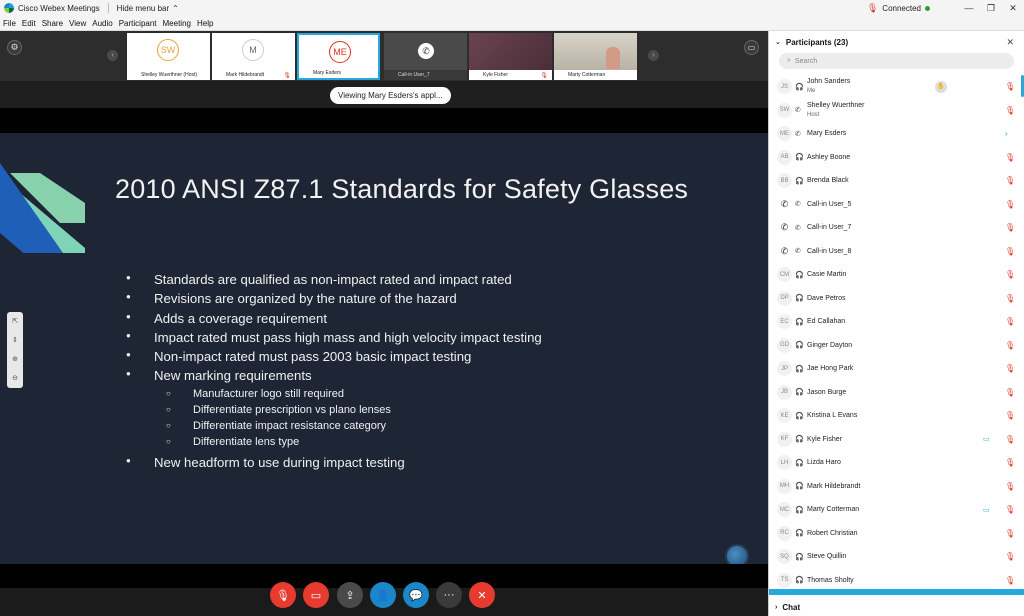 The width and height of the screenshot is (1024, 616). I want to click on video-tile: SW Shelley Wuerthner (Host), so click(168, 56).